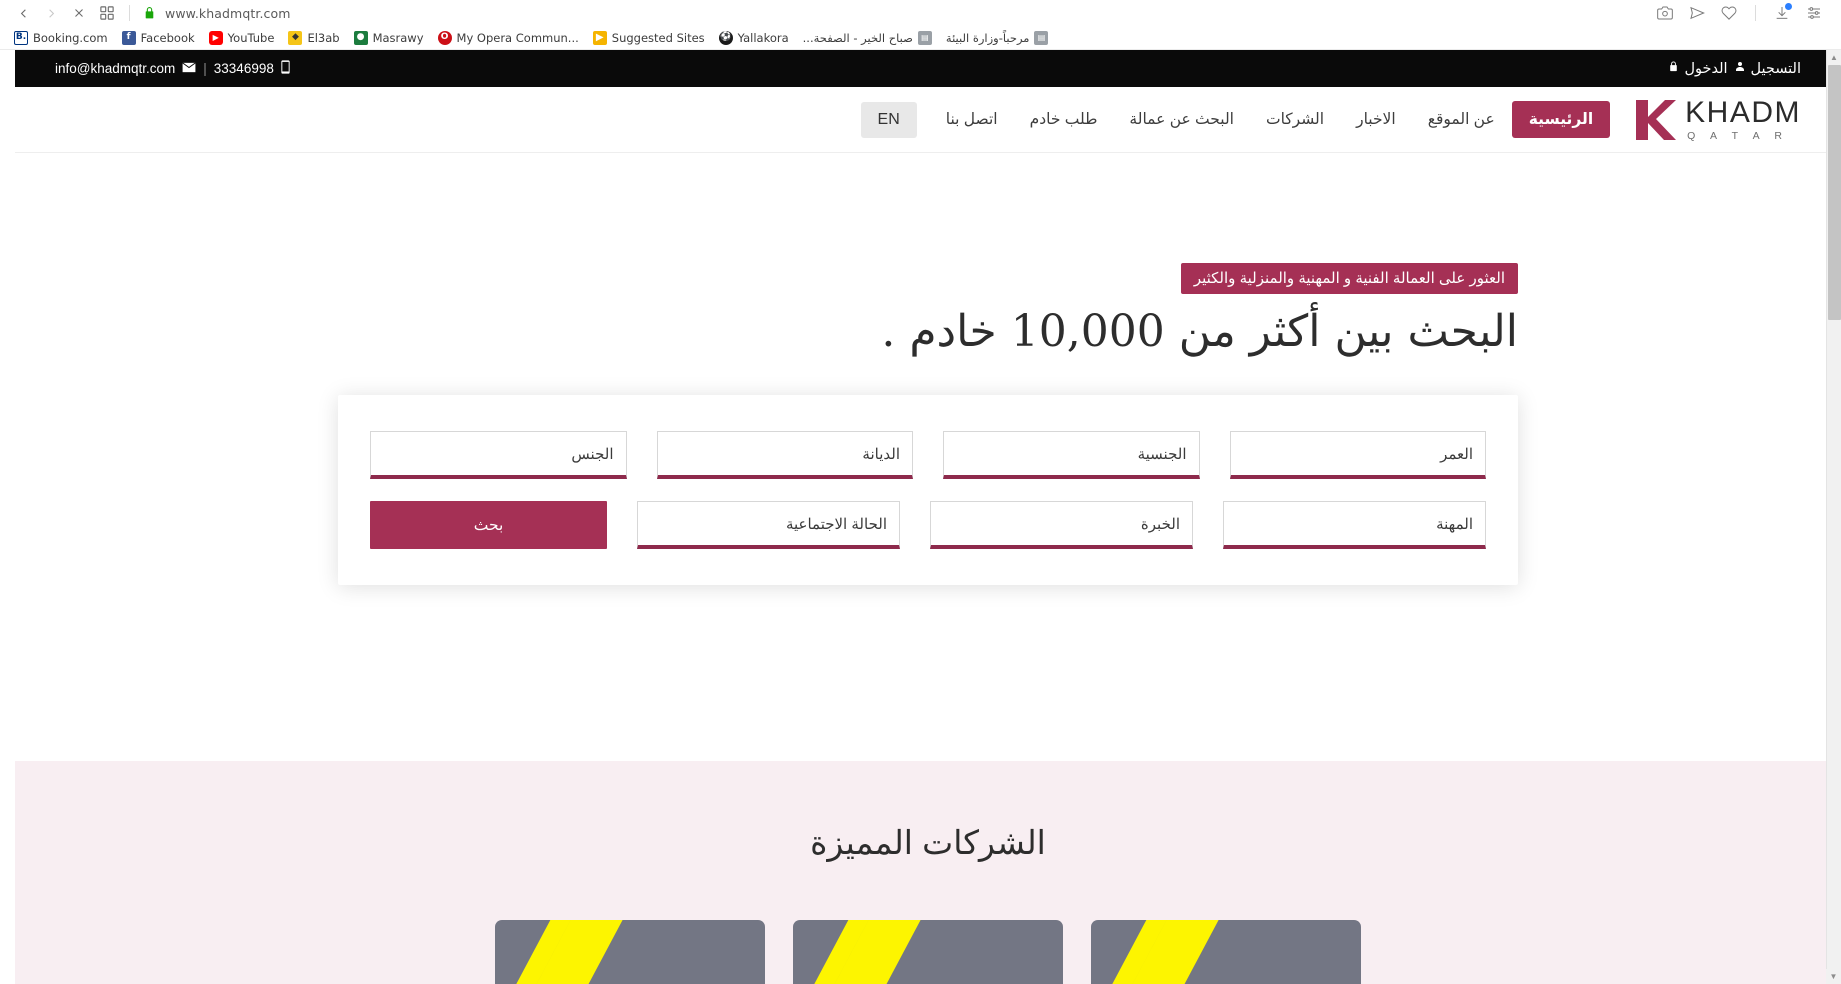  I want to click on settings-sliders-icon, so click(1814, 13).